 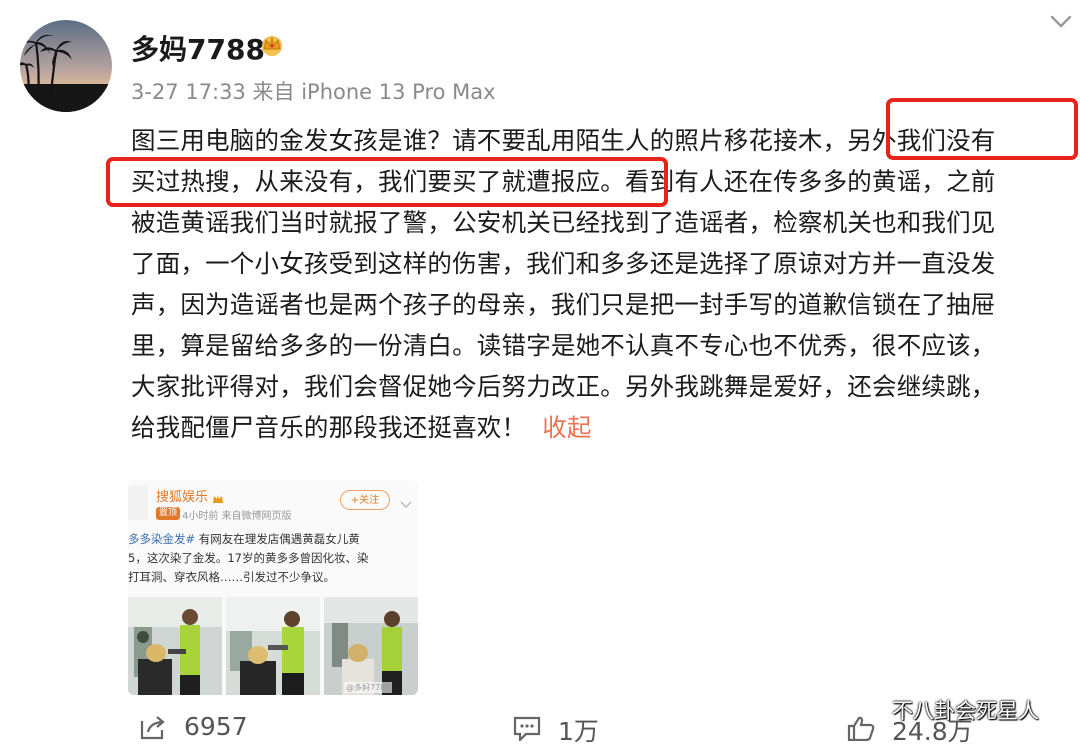 What do you see at coordinates (313, 92) in the screenshot?
I see `post-meta: 3-27 17:33 来自 iPhone 13 Pro Max` at bounding box center [313, 92].